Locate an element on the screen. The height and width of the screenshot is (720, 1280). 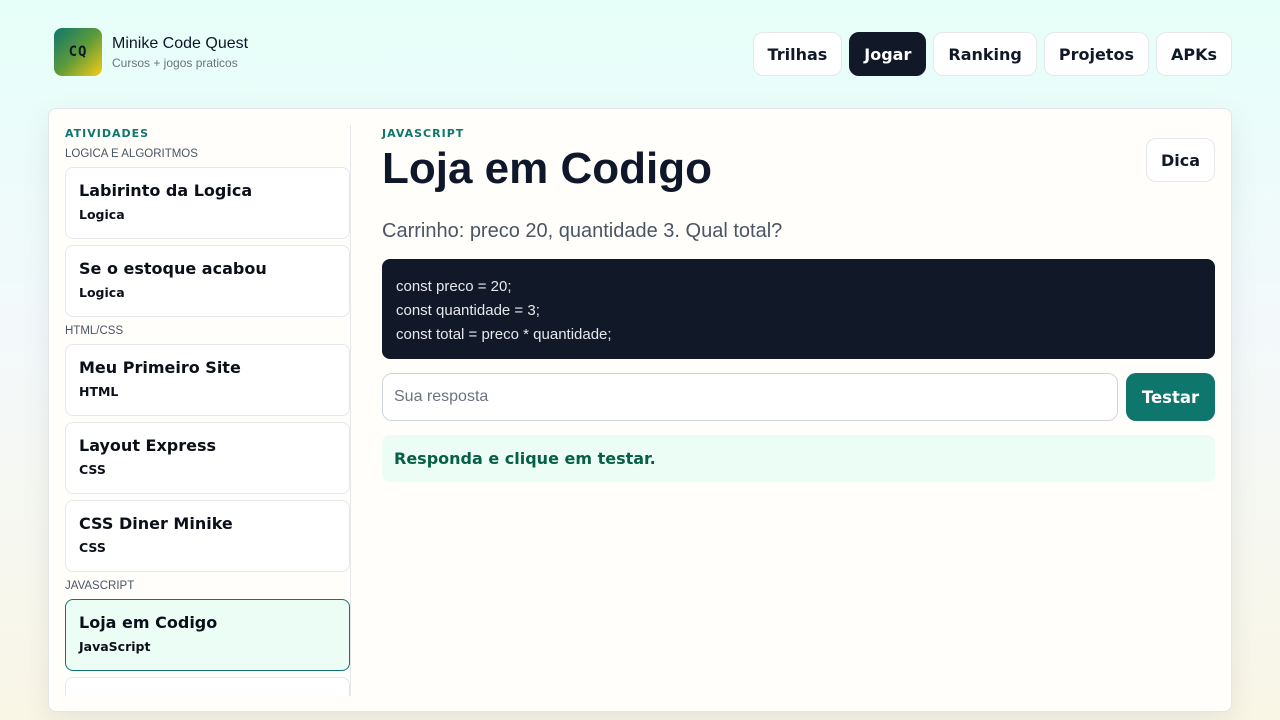
activity-language: JAVASCRIPT is located at coordinates (423, 133).